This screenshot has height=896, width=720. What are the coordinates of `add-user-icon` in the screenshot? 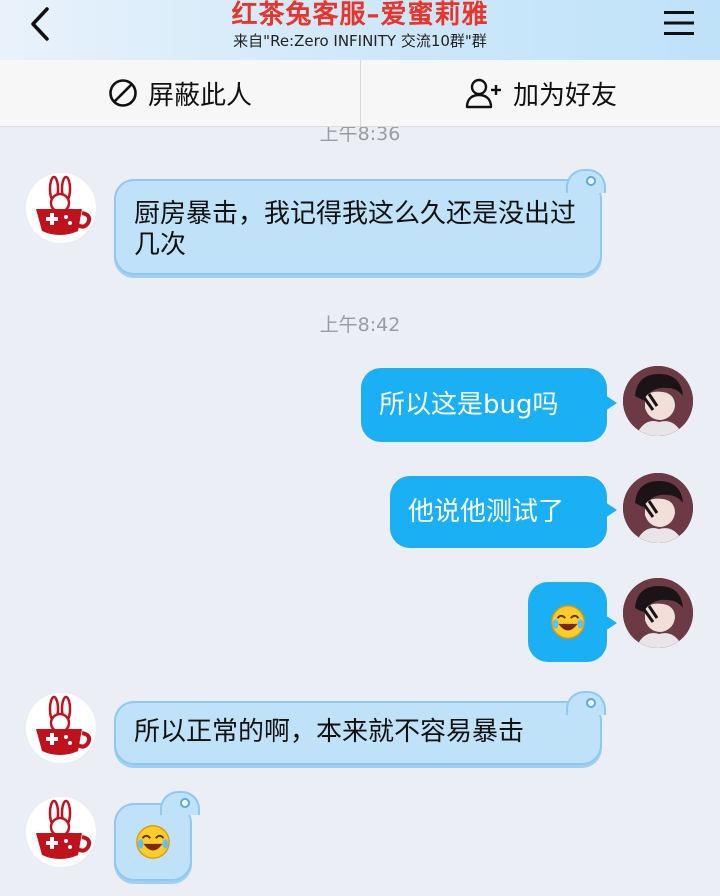 It's located at (483, 93).